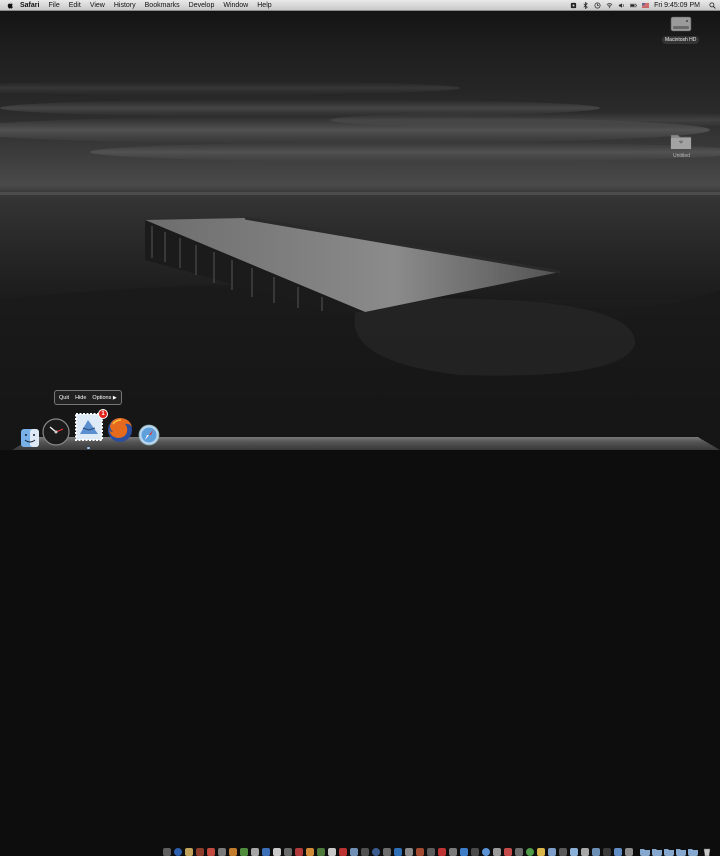 This screenshot has height=856, width=720. What do you see at coordinates (64, 398) in the screenshot?
I see `quit-menu-item: Quit` at bounding box center [64, 398].